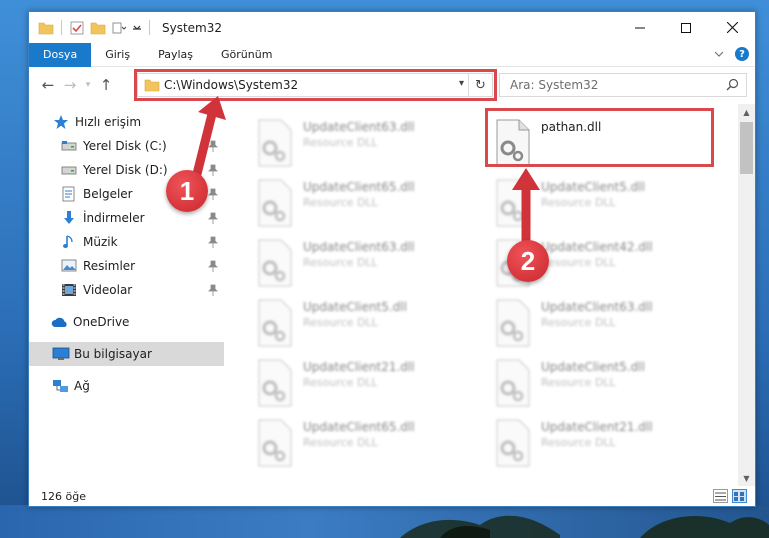 The height and width of the screenshot is (538, 769). What do you see at coordinates (204, 144) in the screenshot?
I see `arrow-one-shaft` at bounding box center [204, 144].